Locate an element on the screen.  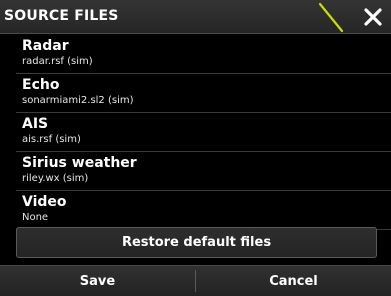
close-button is located at coordinates (373, 17).